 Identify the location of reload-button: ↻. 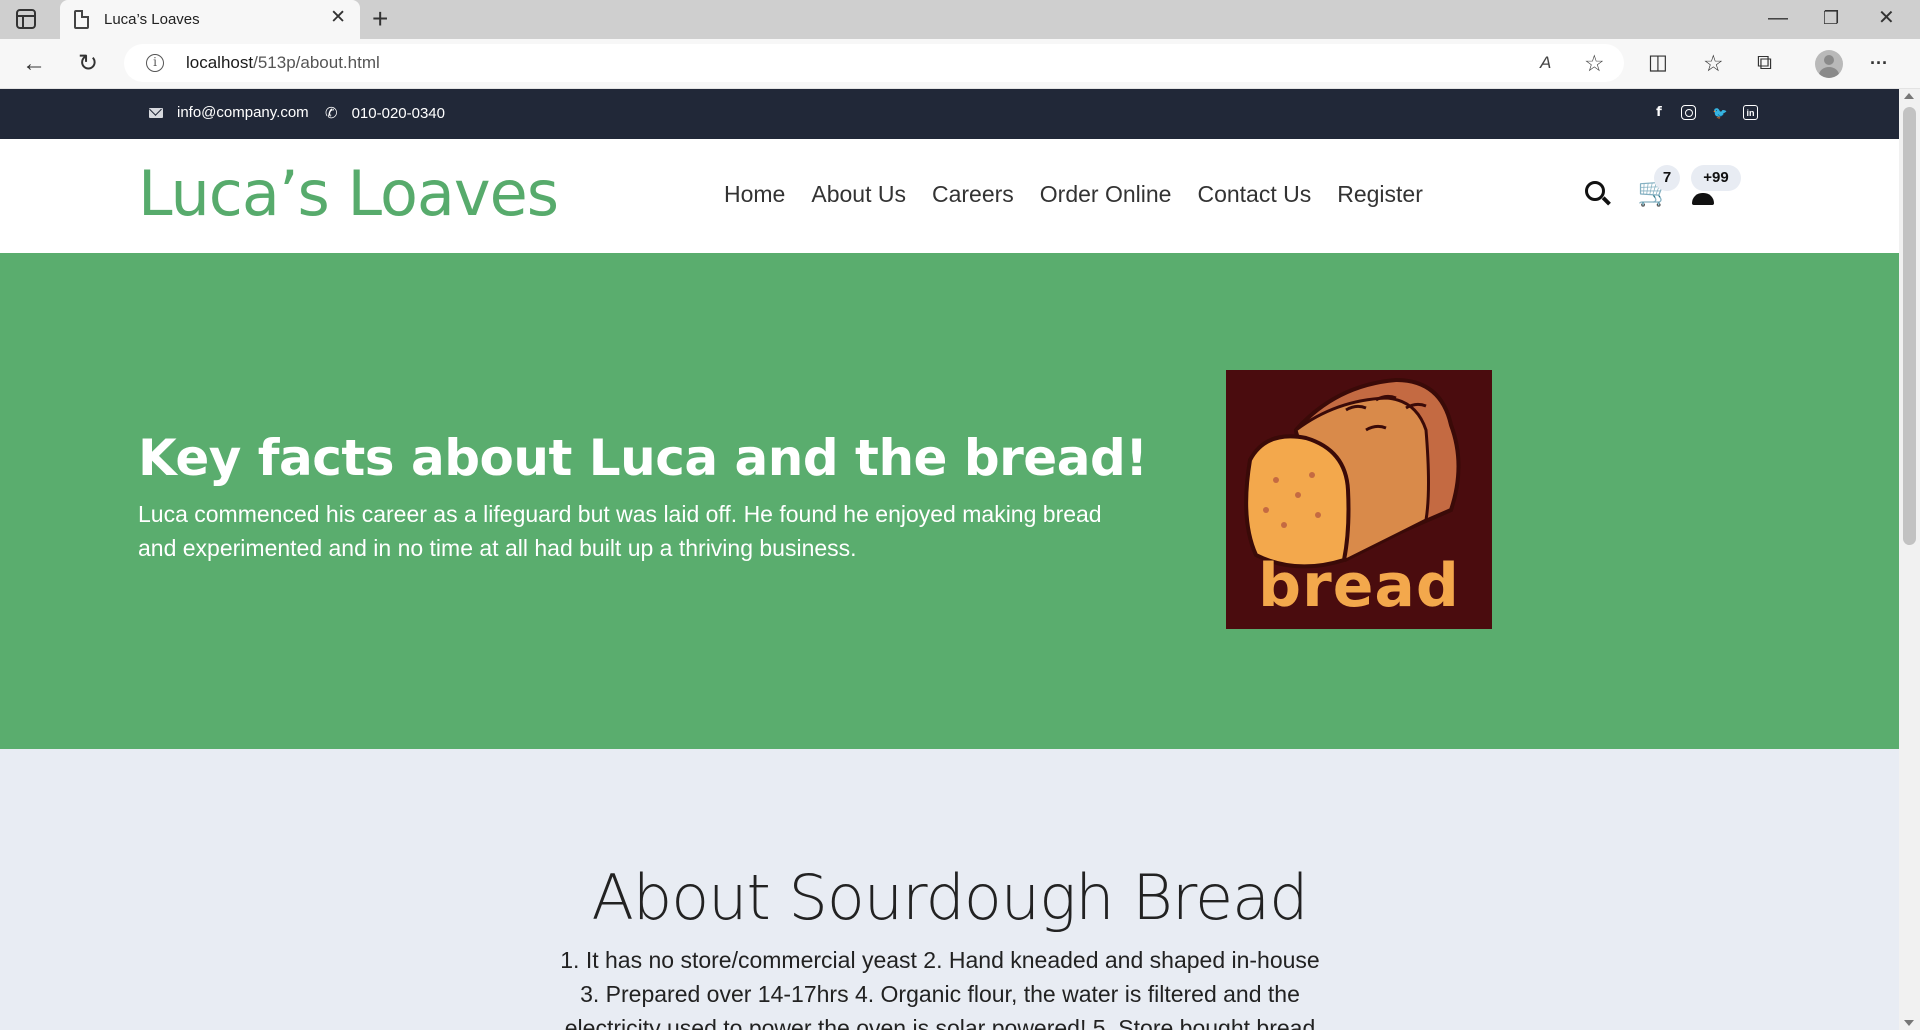
(88, 64).